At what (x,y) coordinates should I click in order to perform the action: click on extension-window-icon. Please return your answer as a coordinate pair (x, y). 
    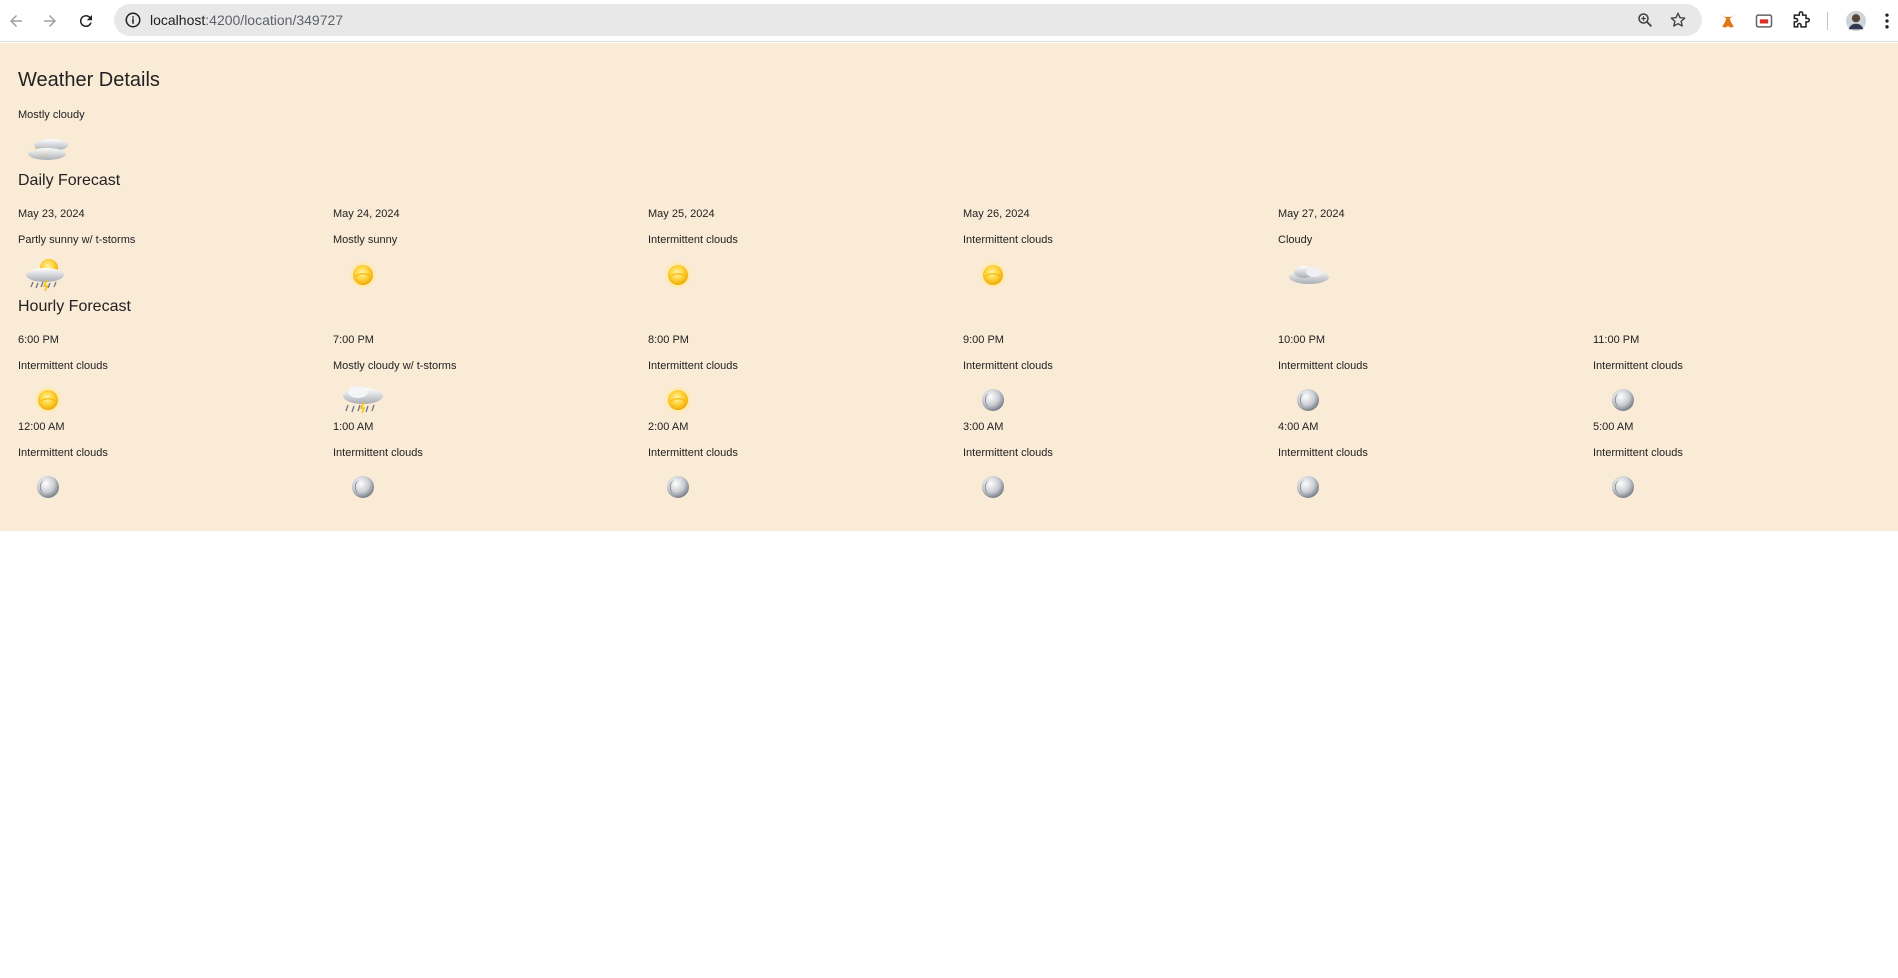
    Looking at the image, I should click on (1764, 21).